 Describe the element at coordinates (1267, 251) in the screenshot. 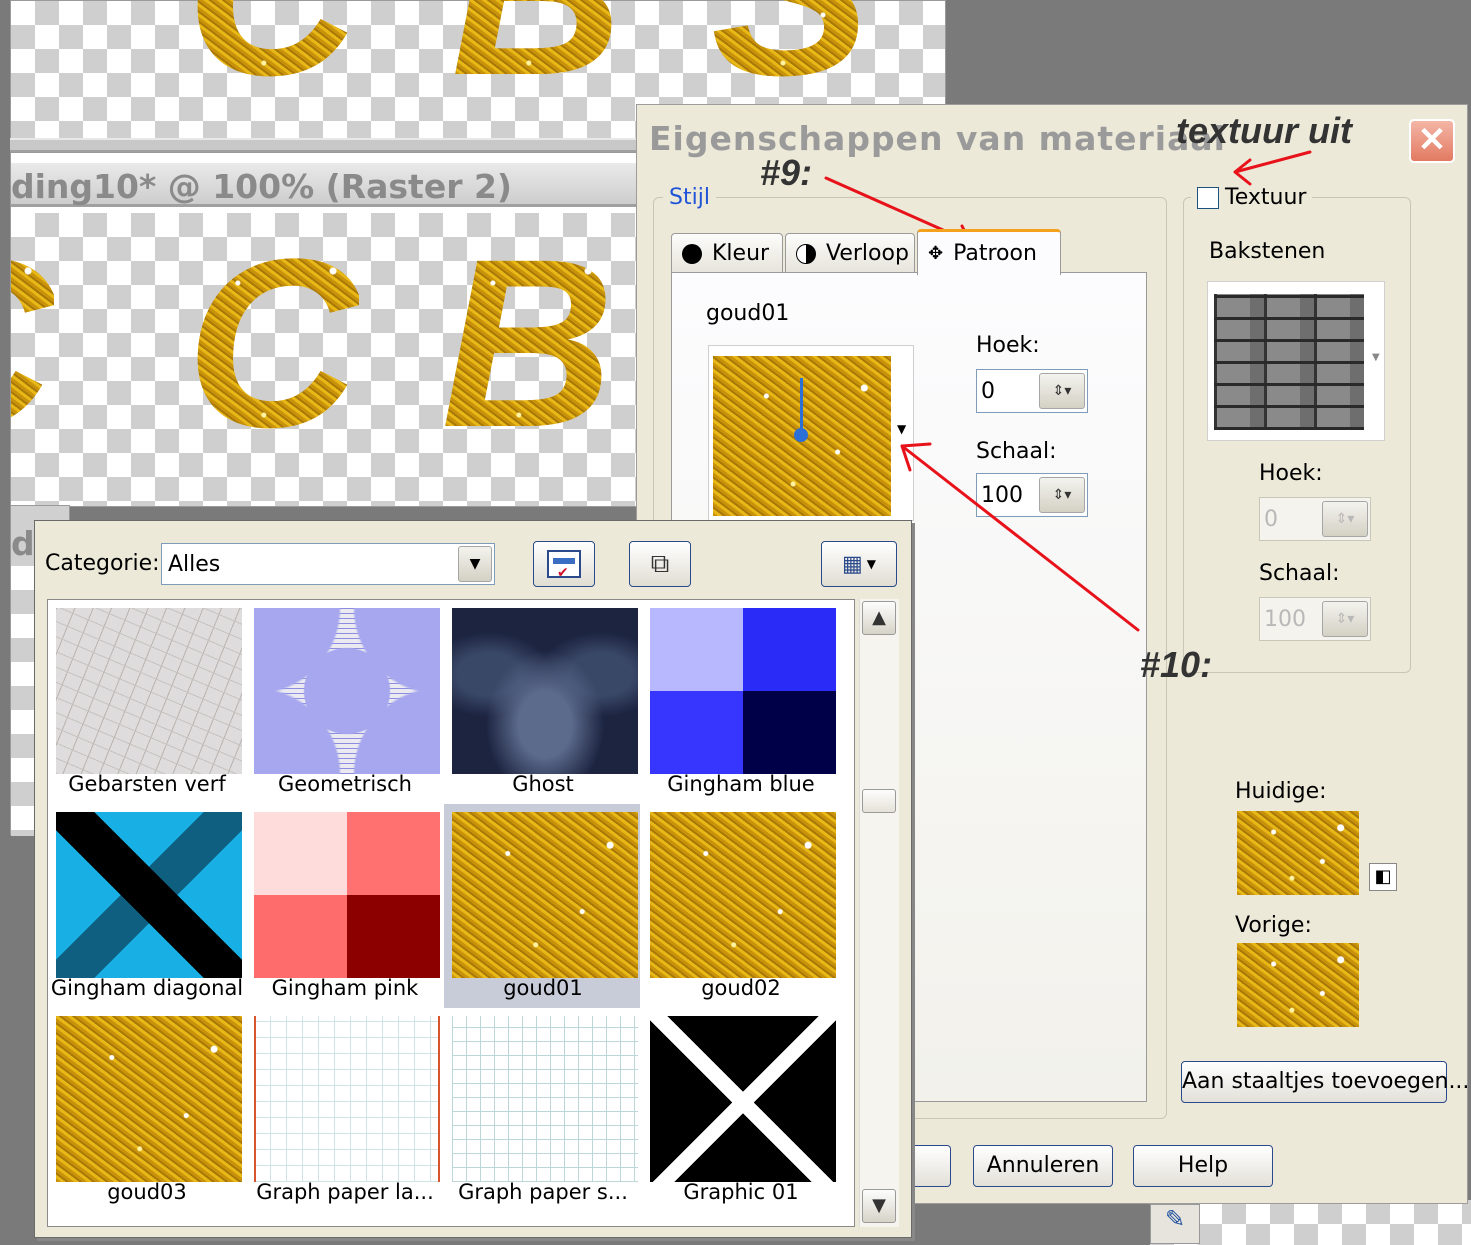

I see `texture-name: Bakstenen` at that location.